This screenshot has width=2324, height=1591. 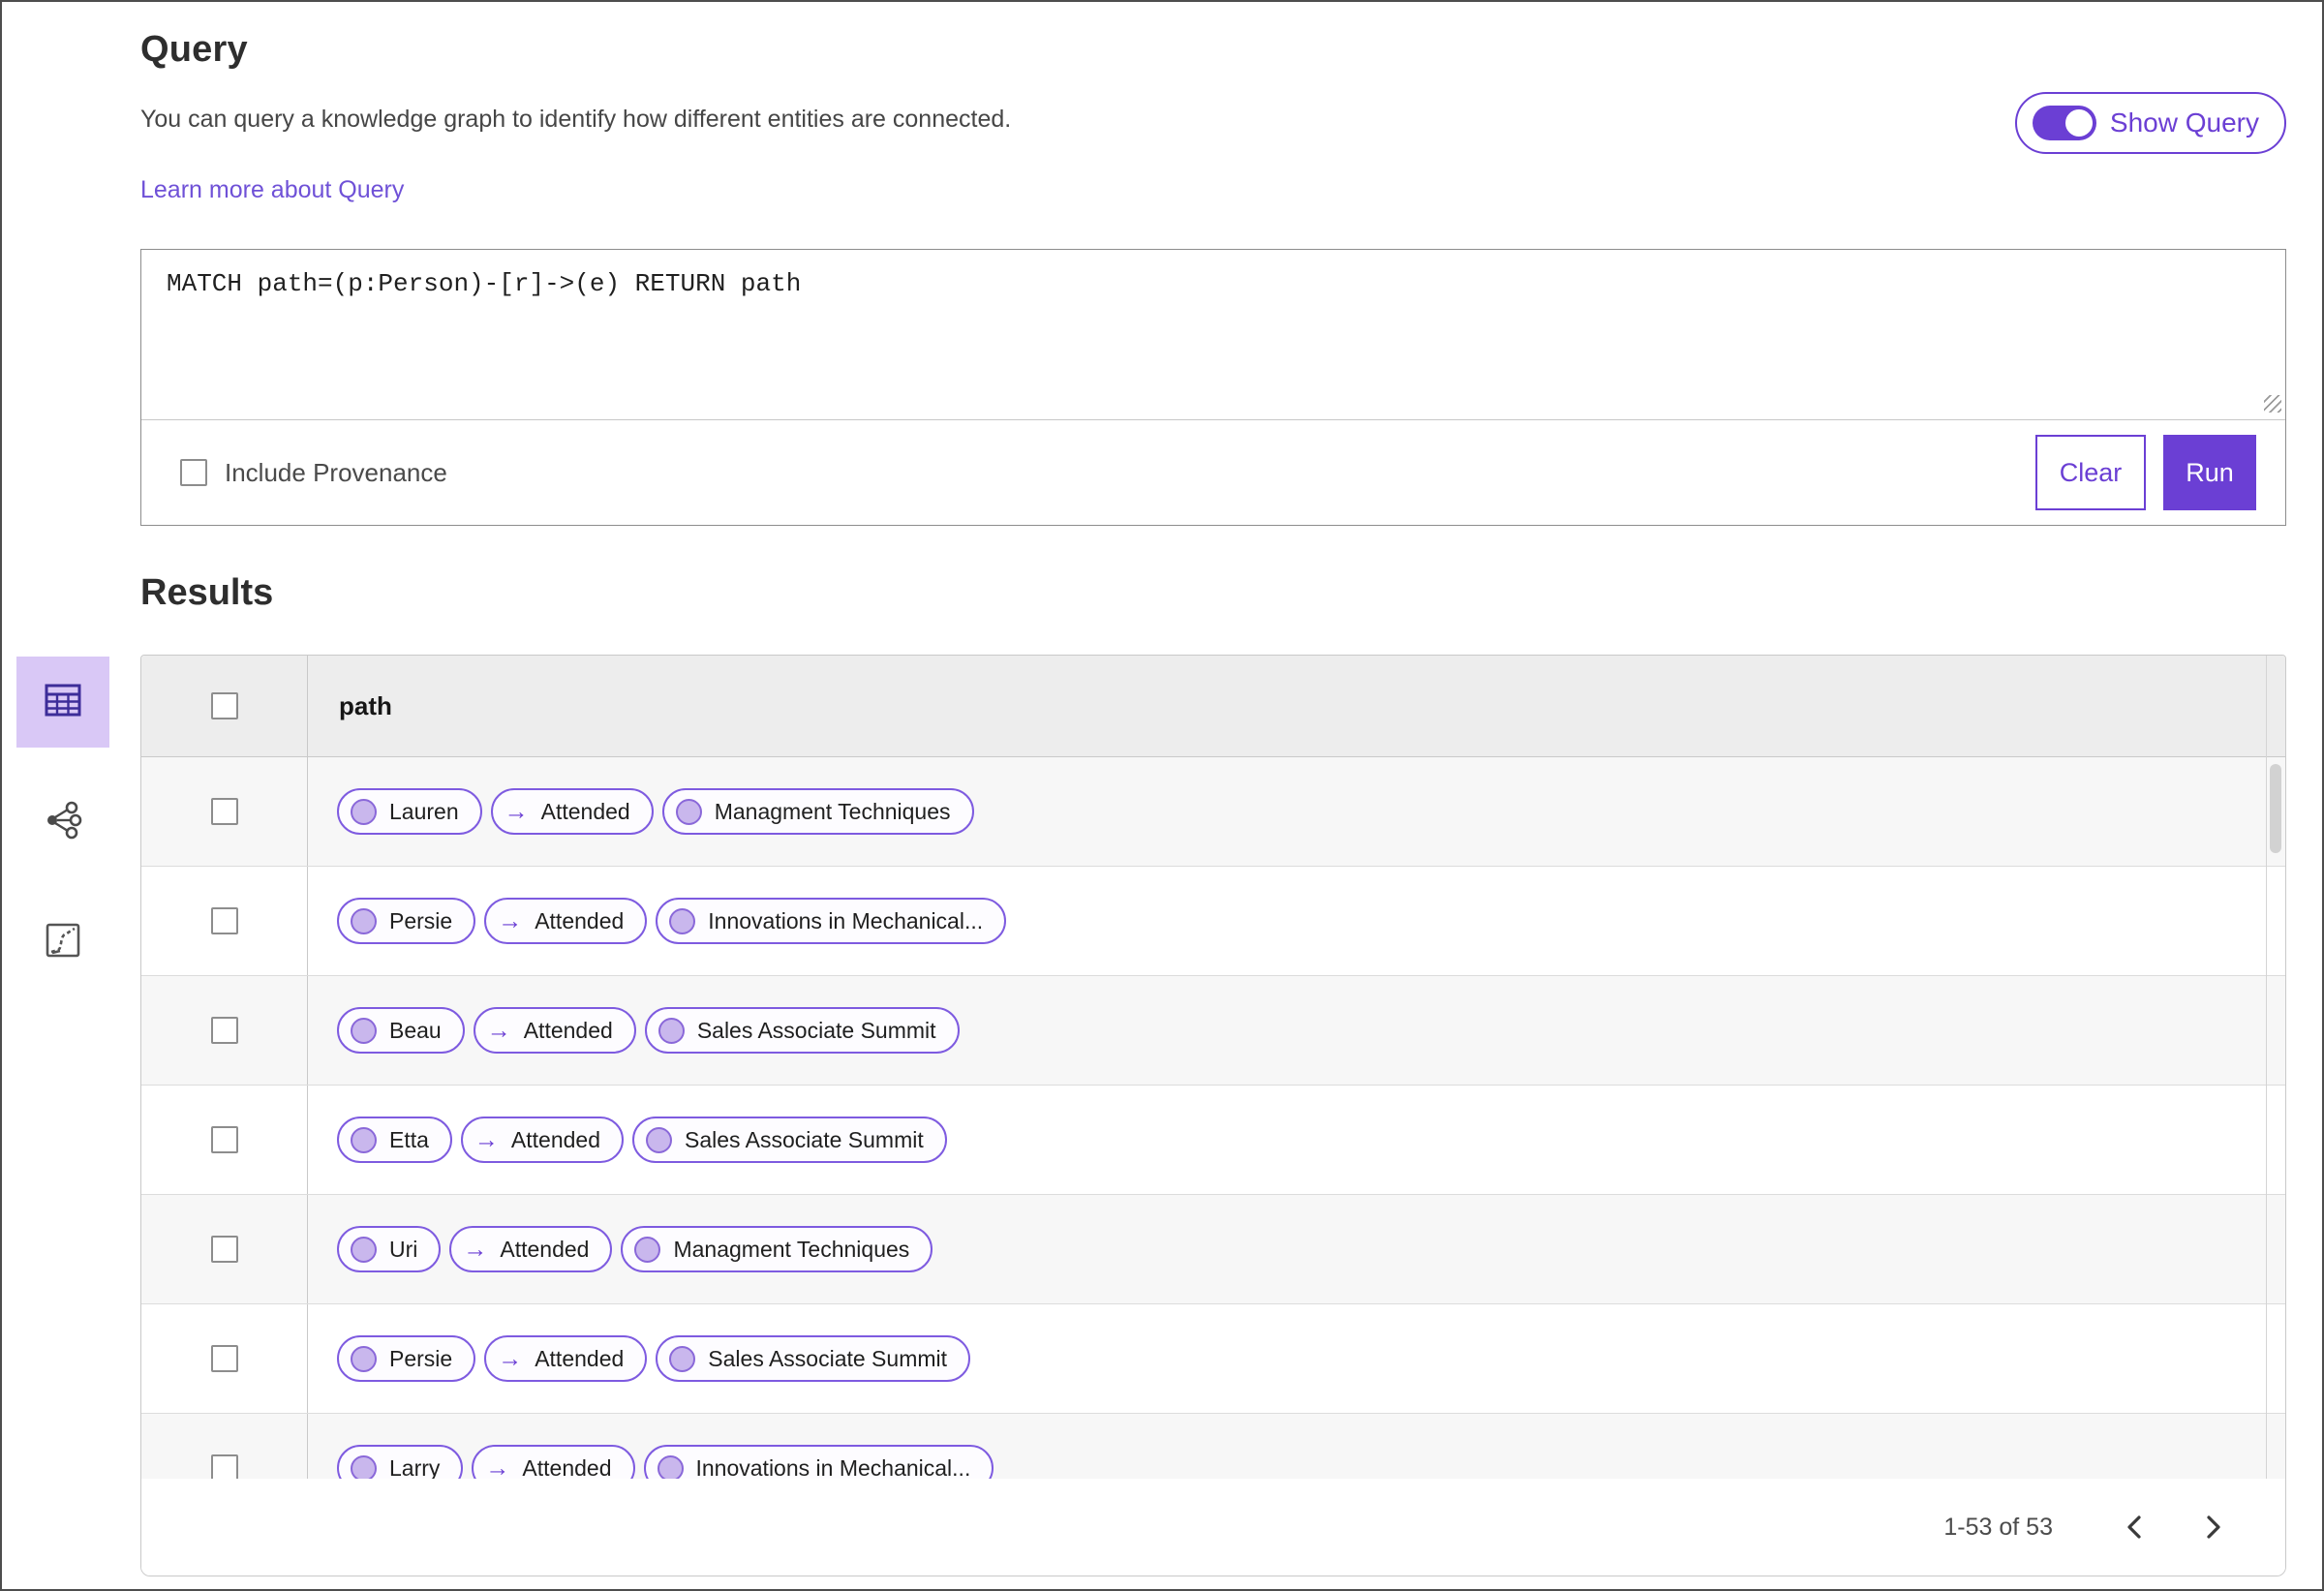 I want to click on toggle-on-icon, so click(x=2064, y=123).